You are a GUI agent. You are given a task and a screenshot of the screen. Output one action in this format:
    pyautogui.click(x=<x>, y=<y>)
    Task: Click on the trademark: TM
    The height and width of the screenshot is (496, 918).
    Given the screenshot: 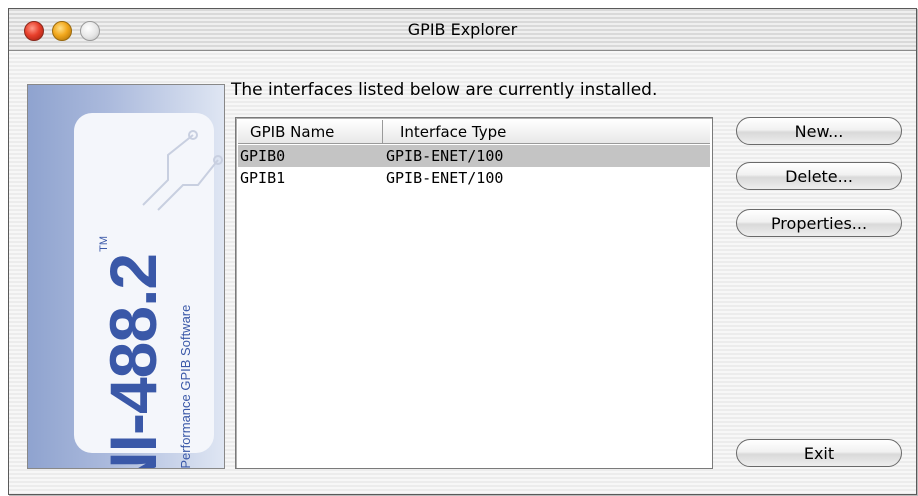 What is the action you would take?
    pyautogui.click(x=104, y=243)
    